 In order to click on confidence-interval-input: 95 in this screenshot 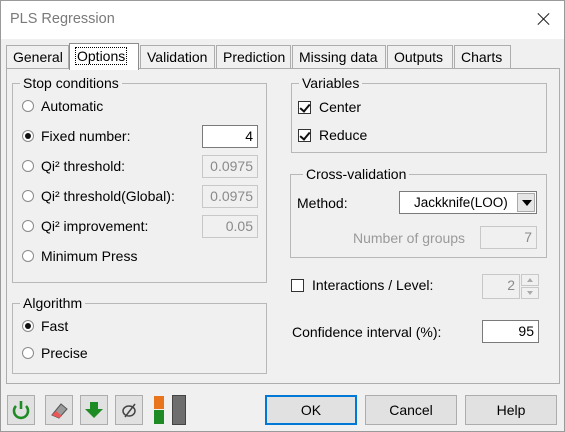, I will do `click(510, 331)`.